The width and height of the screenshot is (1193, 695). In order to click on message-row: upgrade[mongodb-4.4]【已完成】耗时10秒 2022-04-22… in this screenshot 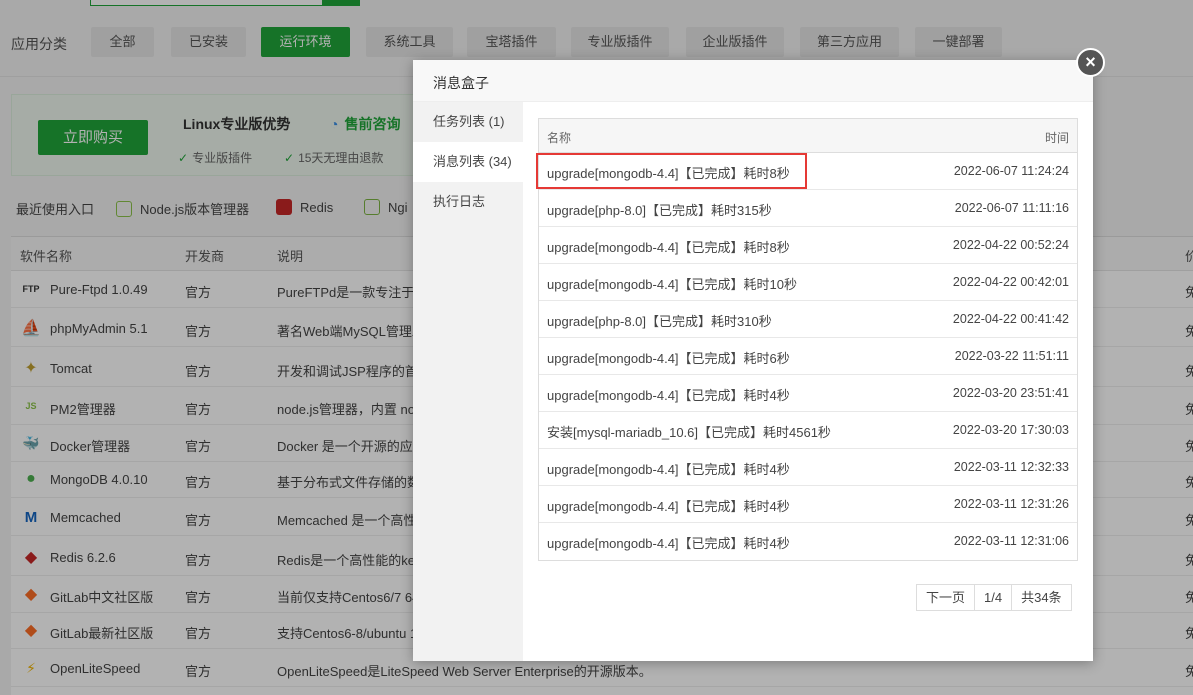, I will do `click(808, 282)`.